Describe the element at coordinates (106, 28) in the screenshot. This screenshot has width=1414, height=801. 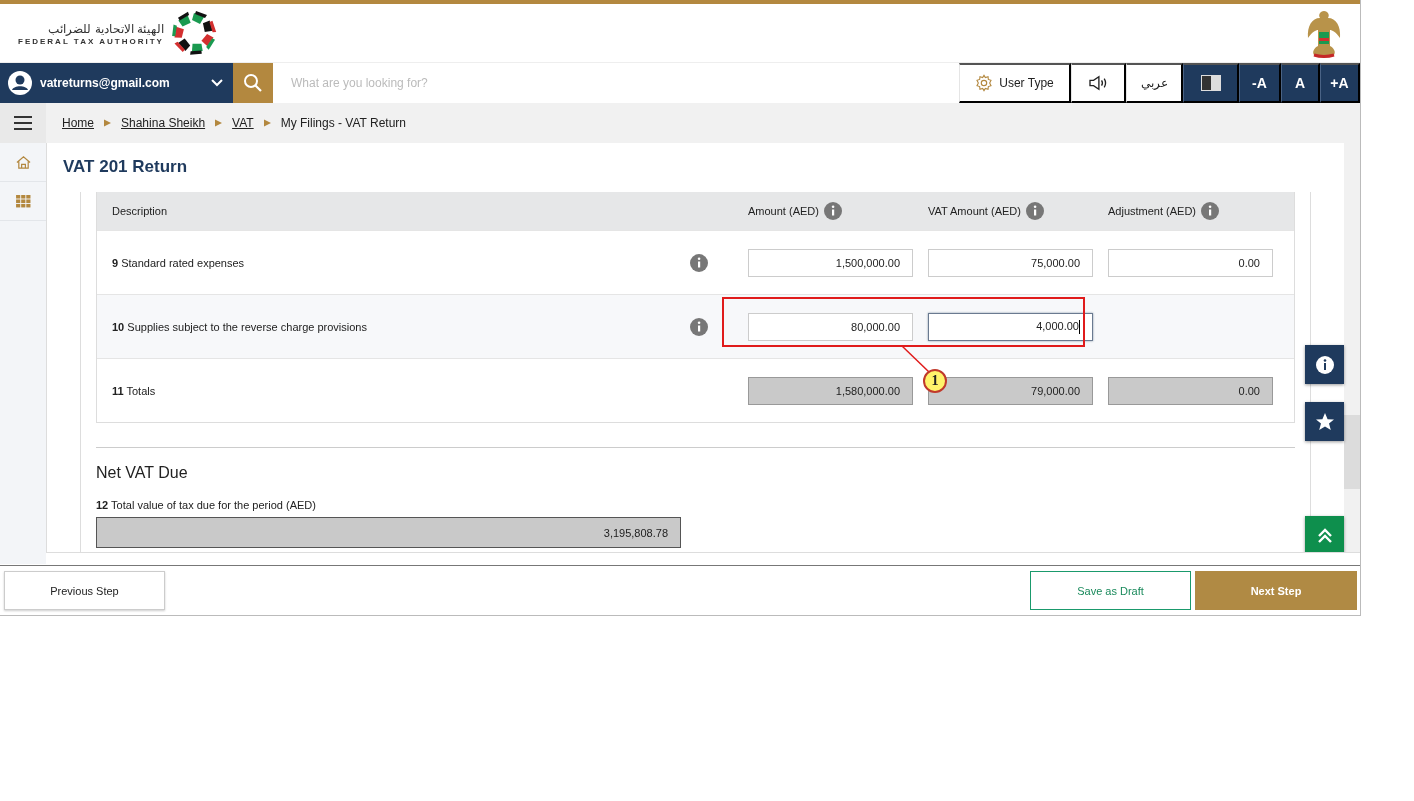
I see `logo-arabic-text: الهيئة الاتحادية للضرائب` at that location.